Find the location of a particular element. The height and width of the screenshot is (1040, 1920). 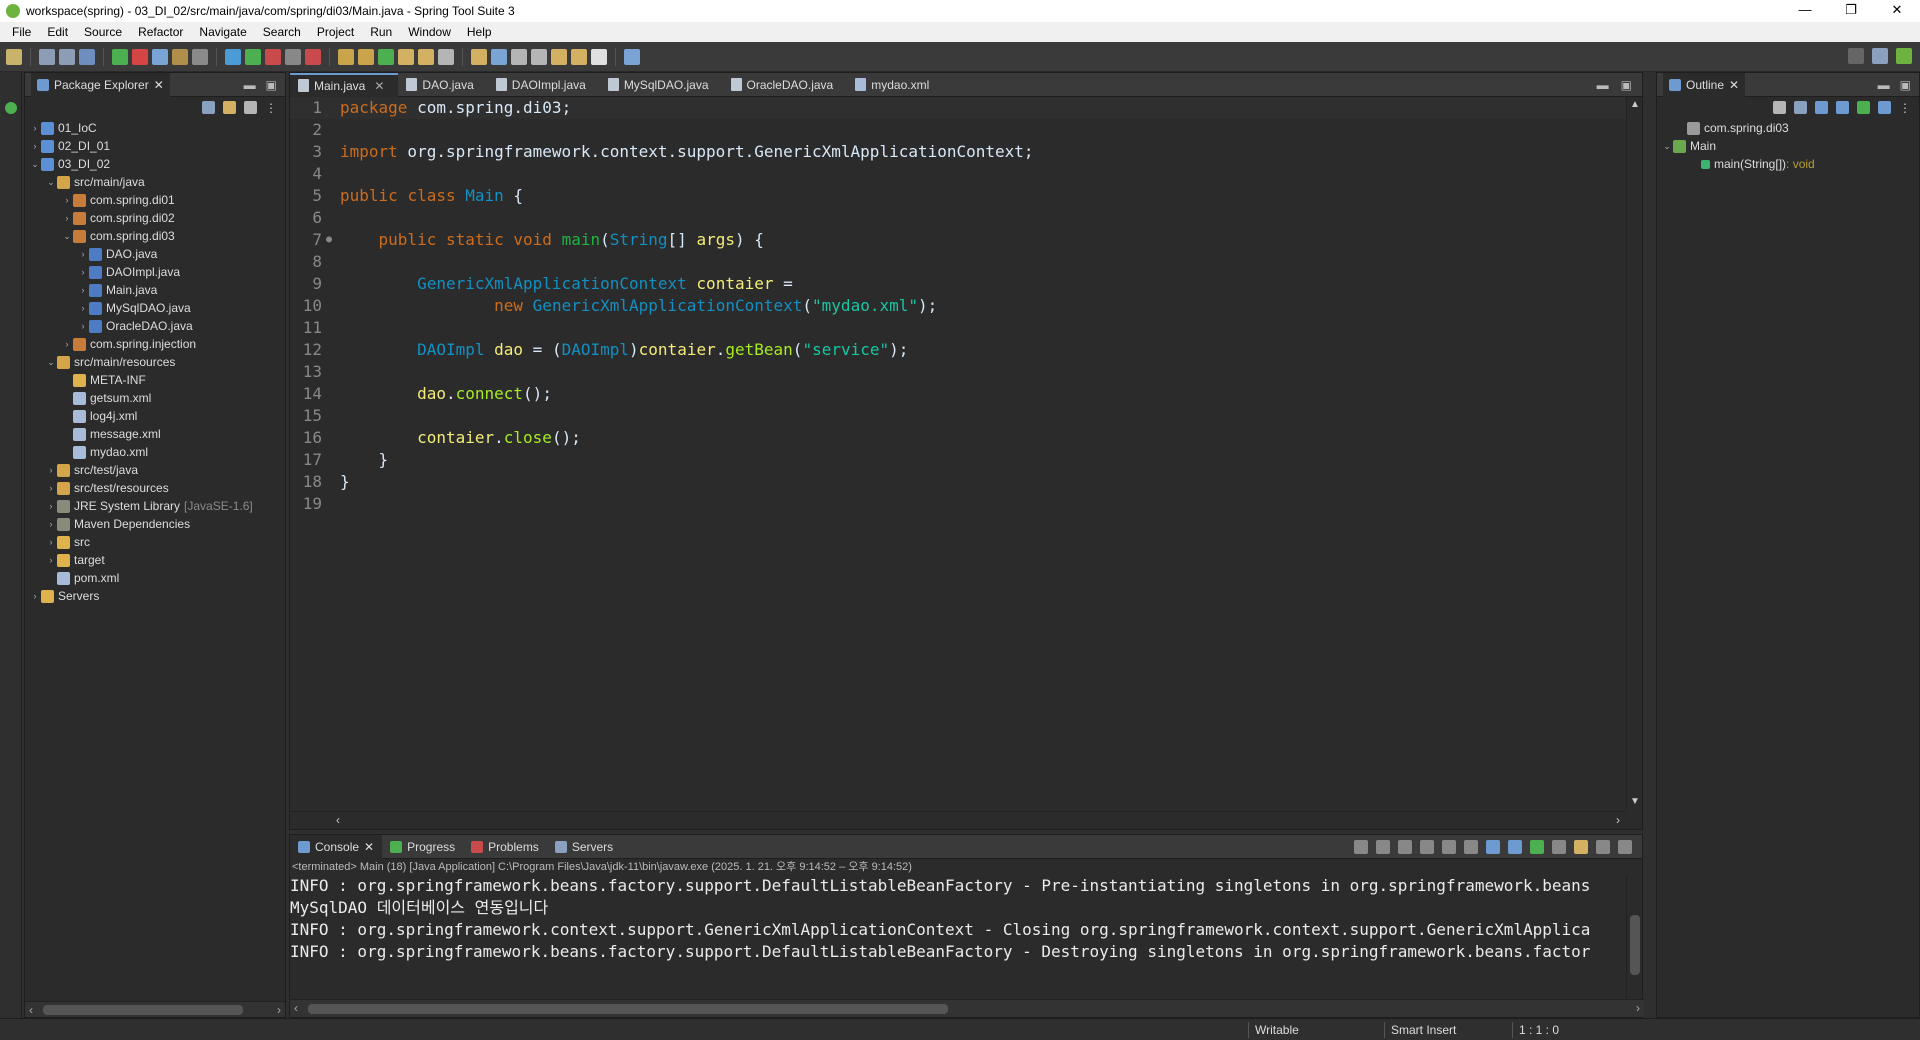

pin-editor-icon is located at coordinates (599, 56).